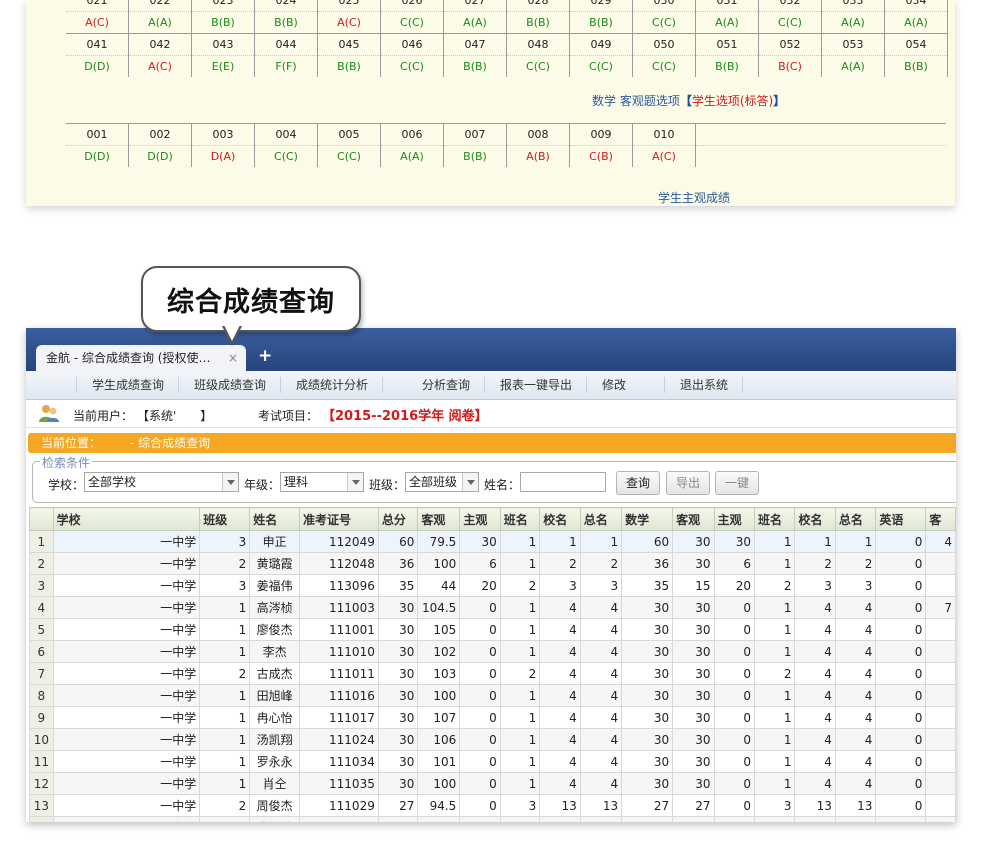  What do you see at coordinates (536, 385) in the screenshot?
I see `menu-report-export: 报表一键导出` at bounding box center [536, 385].